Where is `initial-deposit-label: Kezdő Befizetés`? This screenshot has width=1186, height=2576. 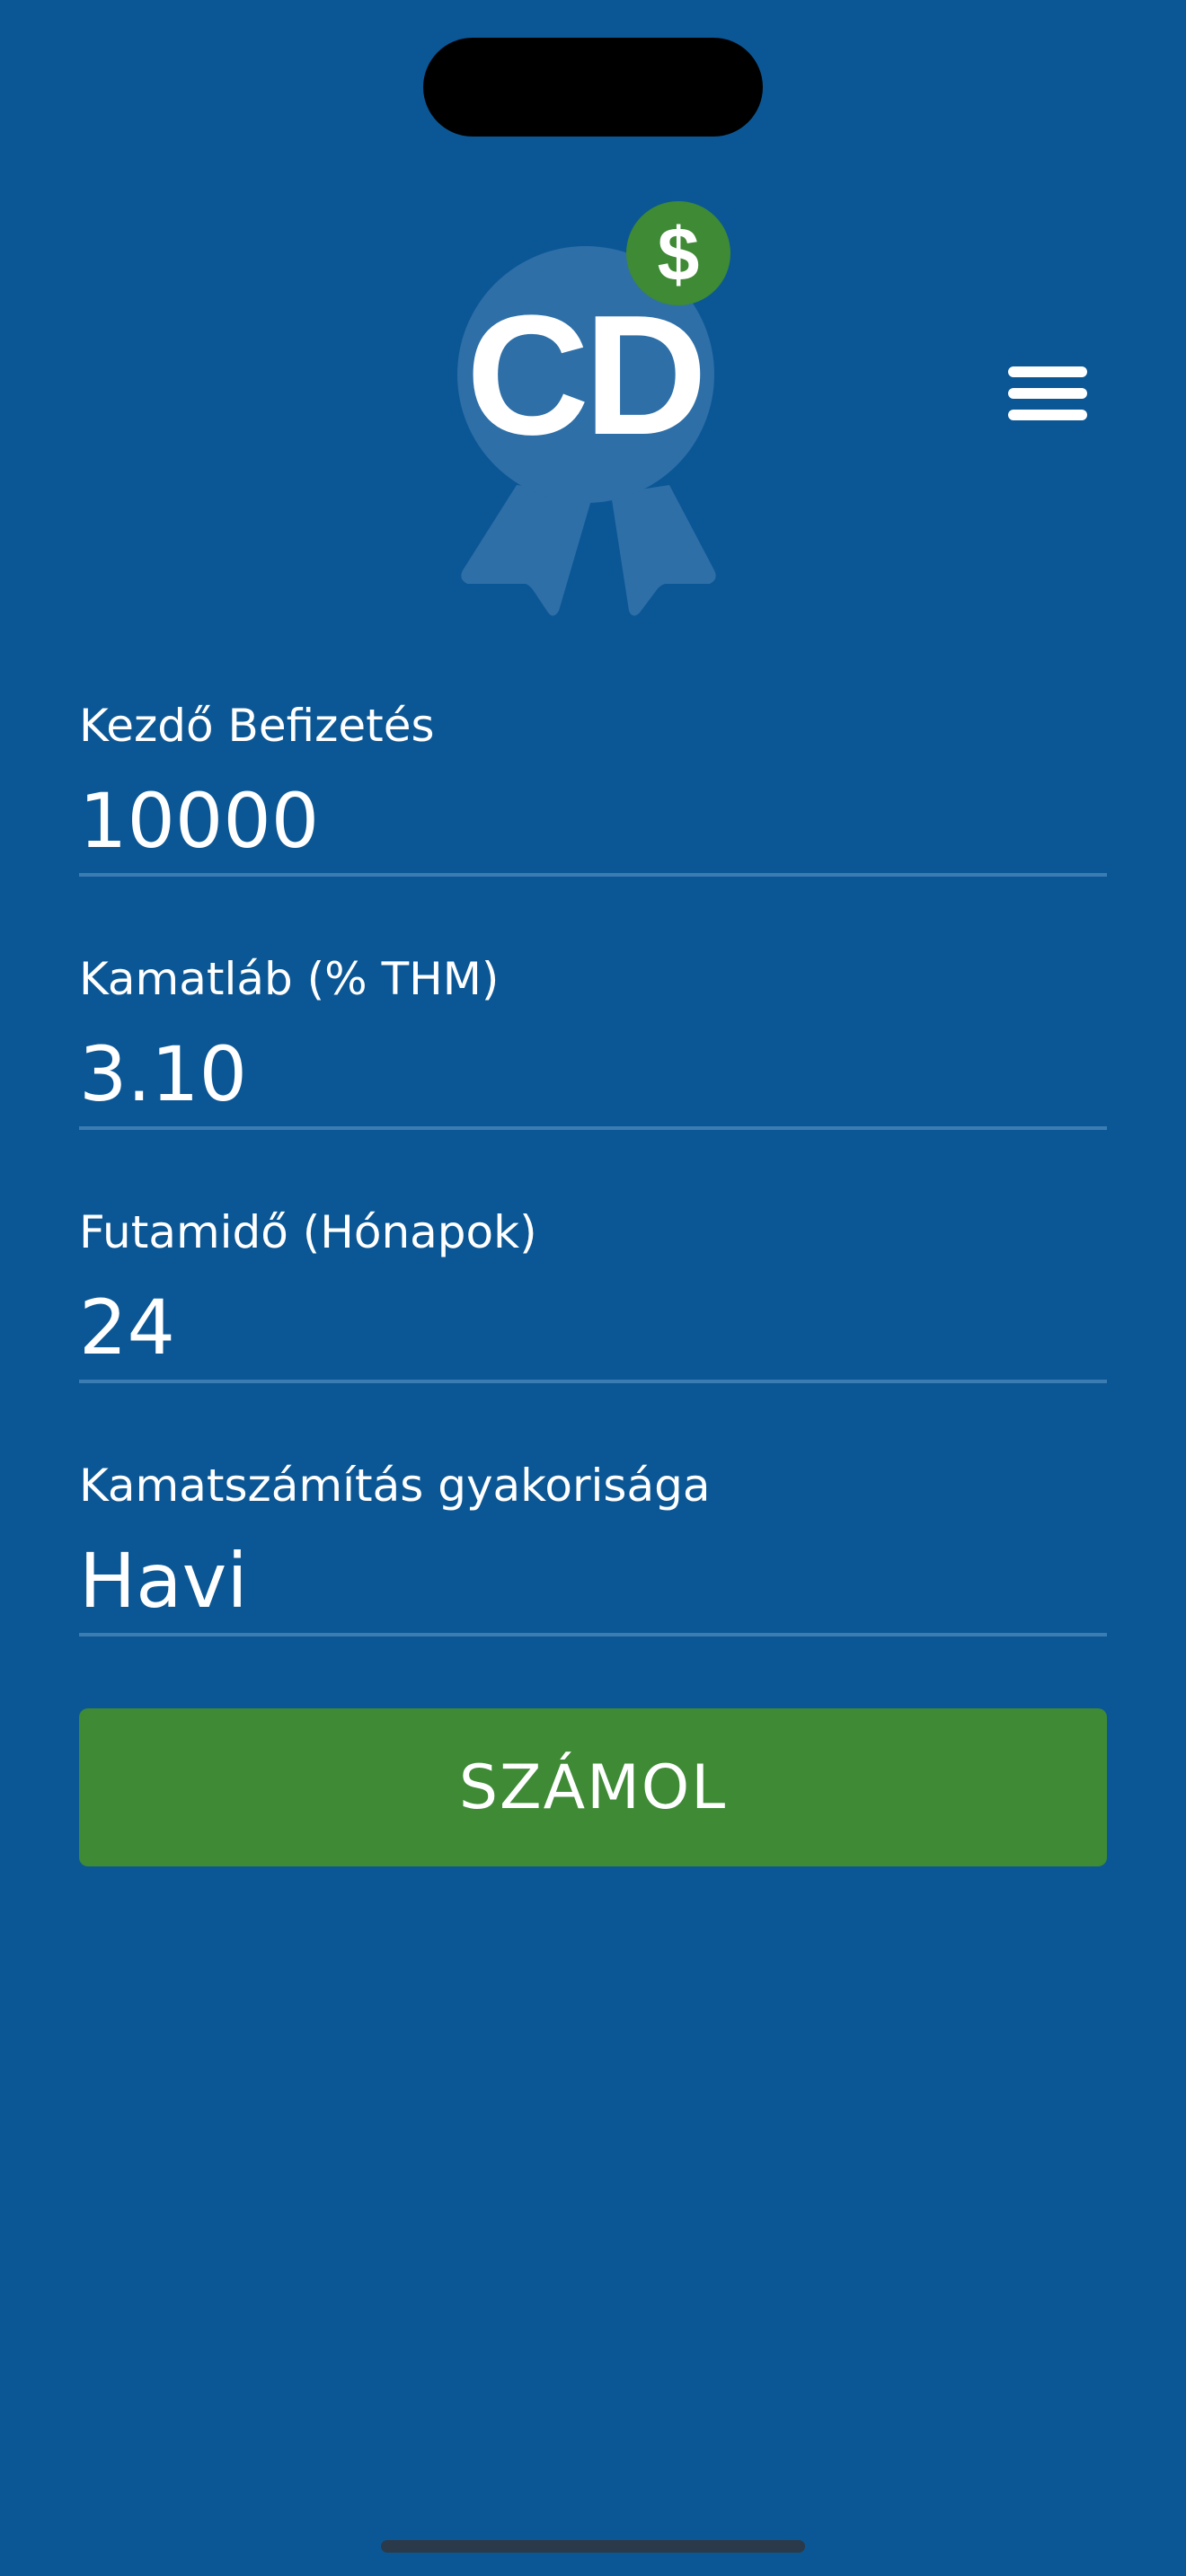
initial-deposit-label: Kezdő Befizetés is located at coordinates (257, 726).